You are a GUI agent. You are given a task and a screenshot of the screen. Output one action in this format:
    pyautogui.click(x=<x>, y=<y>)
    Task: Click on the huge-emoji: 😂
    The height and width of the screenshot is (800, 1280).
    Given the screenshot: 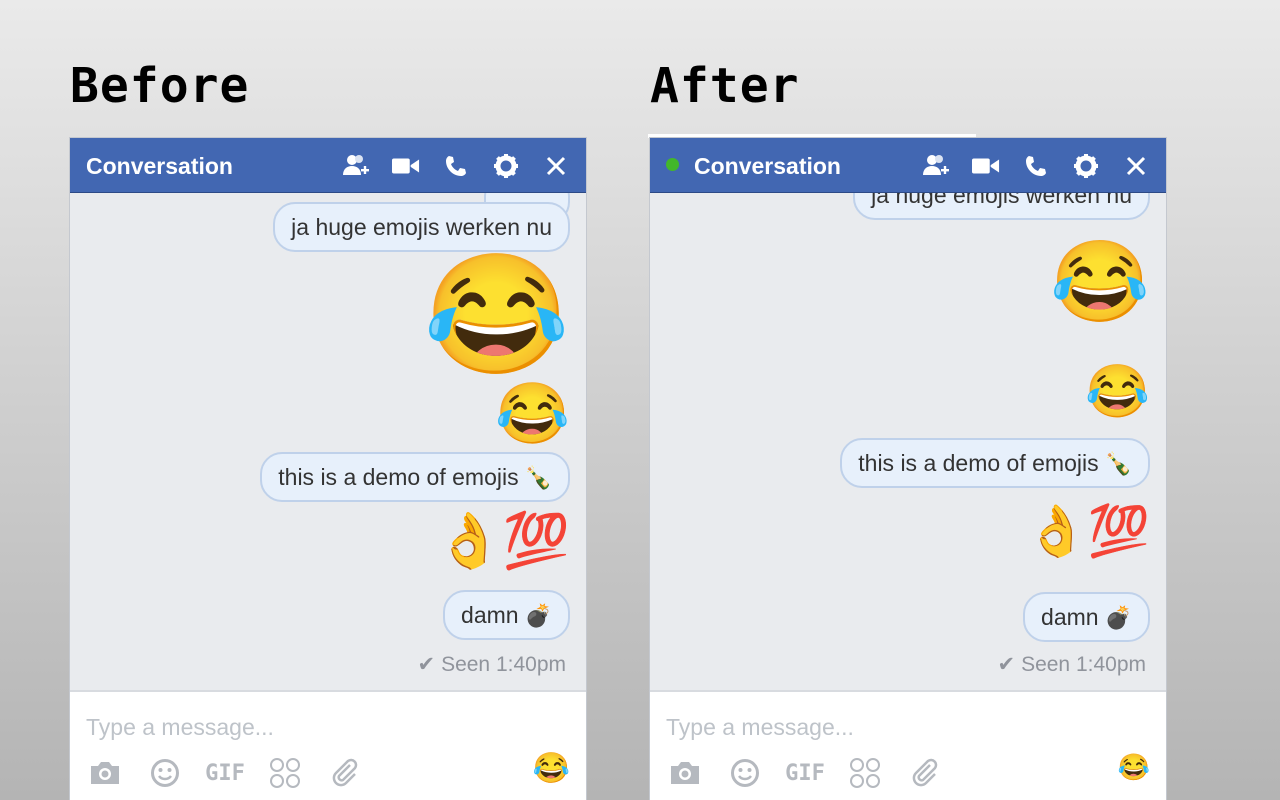 What is the action you would take?
    pyautogui.click(x=496, y=315)
    